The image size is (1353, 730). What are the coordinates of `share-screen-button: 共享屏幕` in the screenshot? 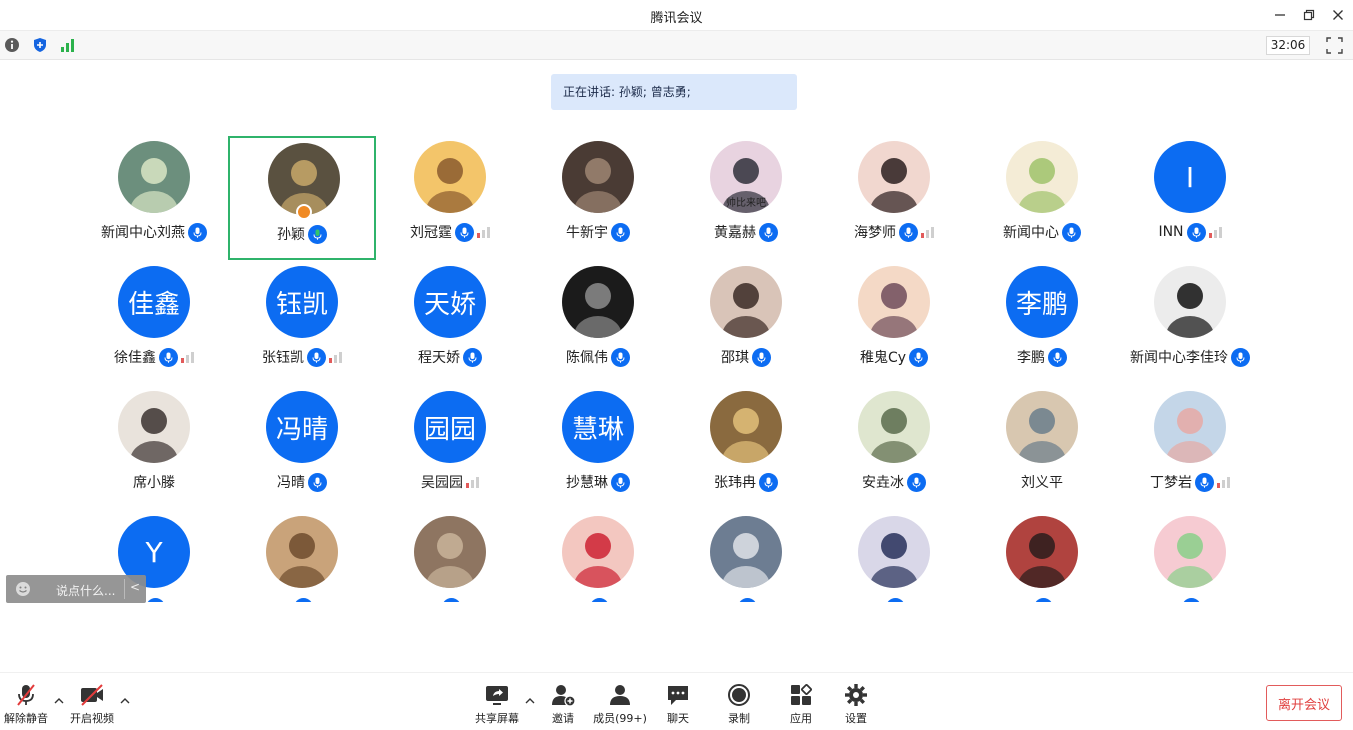 It's located at (497, 704).